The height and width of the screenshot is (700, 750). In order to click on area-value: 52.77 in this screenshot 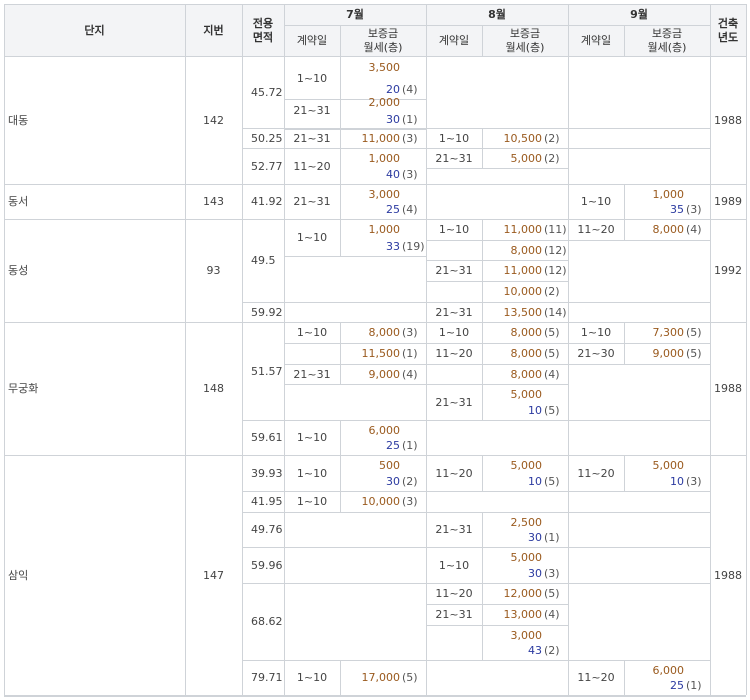, I will do `click(267, 166)`.